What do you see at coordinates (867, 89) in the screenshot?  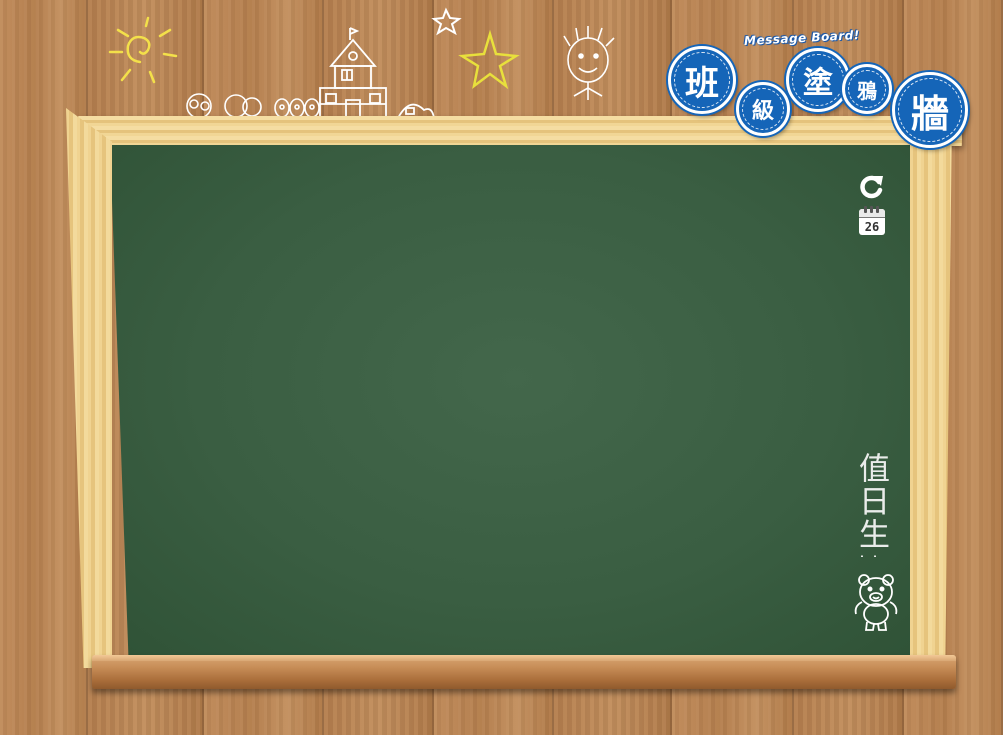 I see `title-badge-4: 鴉` at bounding box center [867, 89].